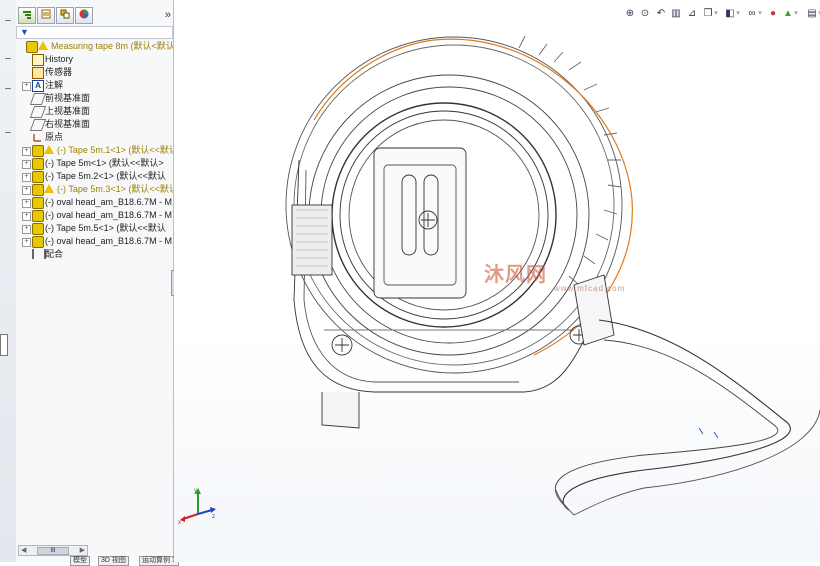  Describe the element at coordinates (38, 86) in the screenshot. I see `annotation-icon: A` at that location.